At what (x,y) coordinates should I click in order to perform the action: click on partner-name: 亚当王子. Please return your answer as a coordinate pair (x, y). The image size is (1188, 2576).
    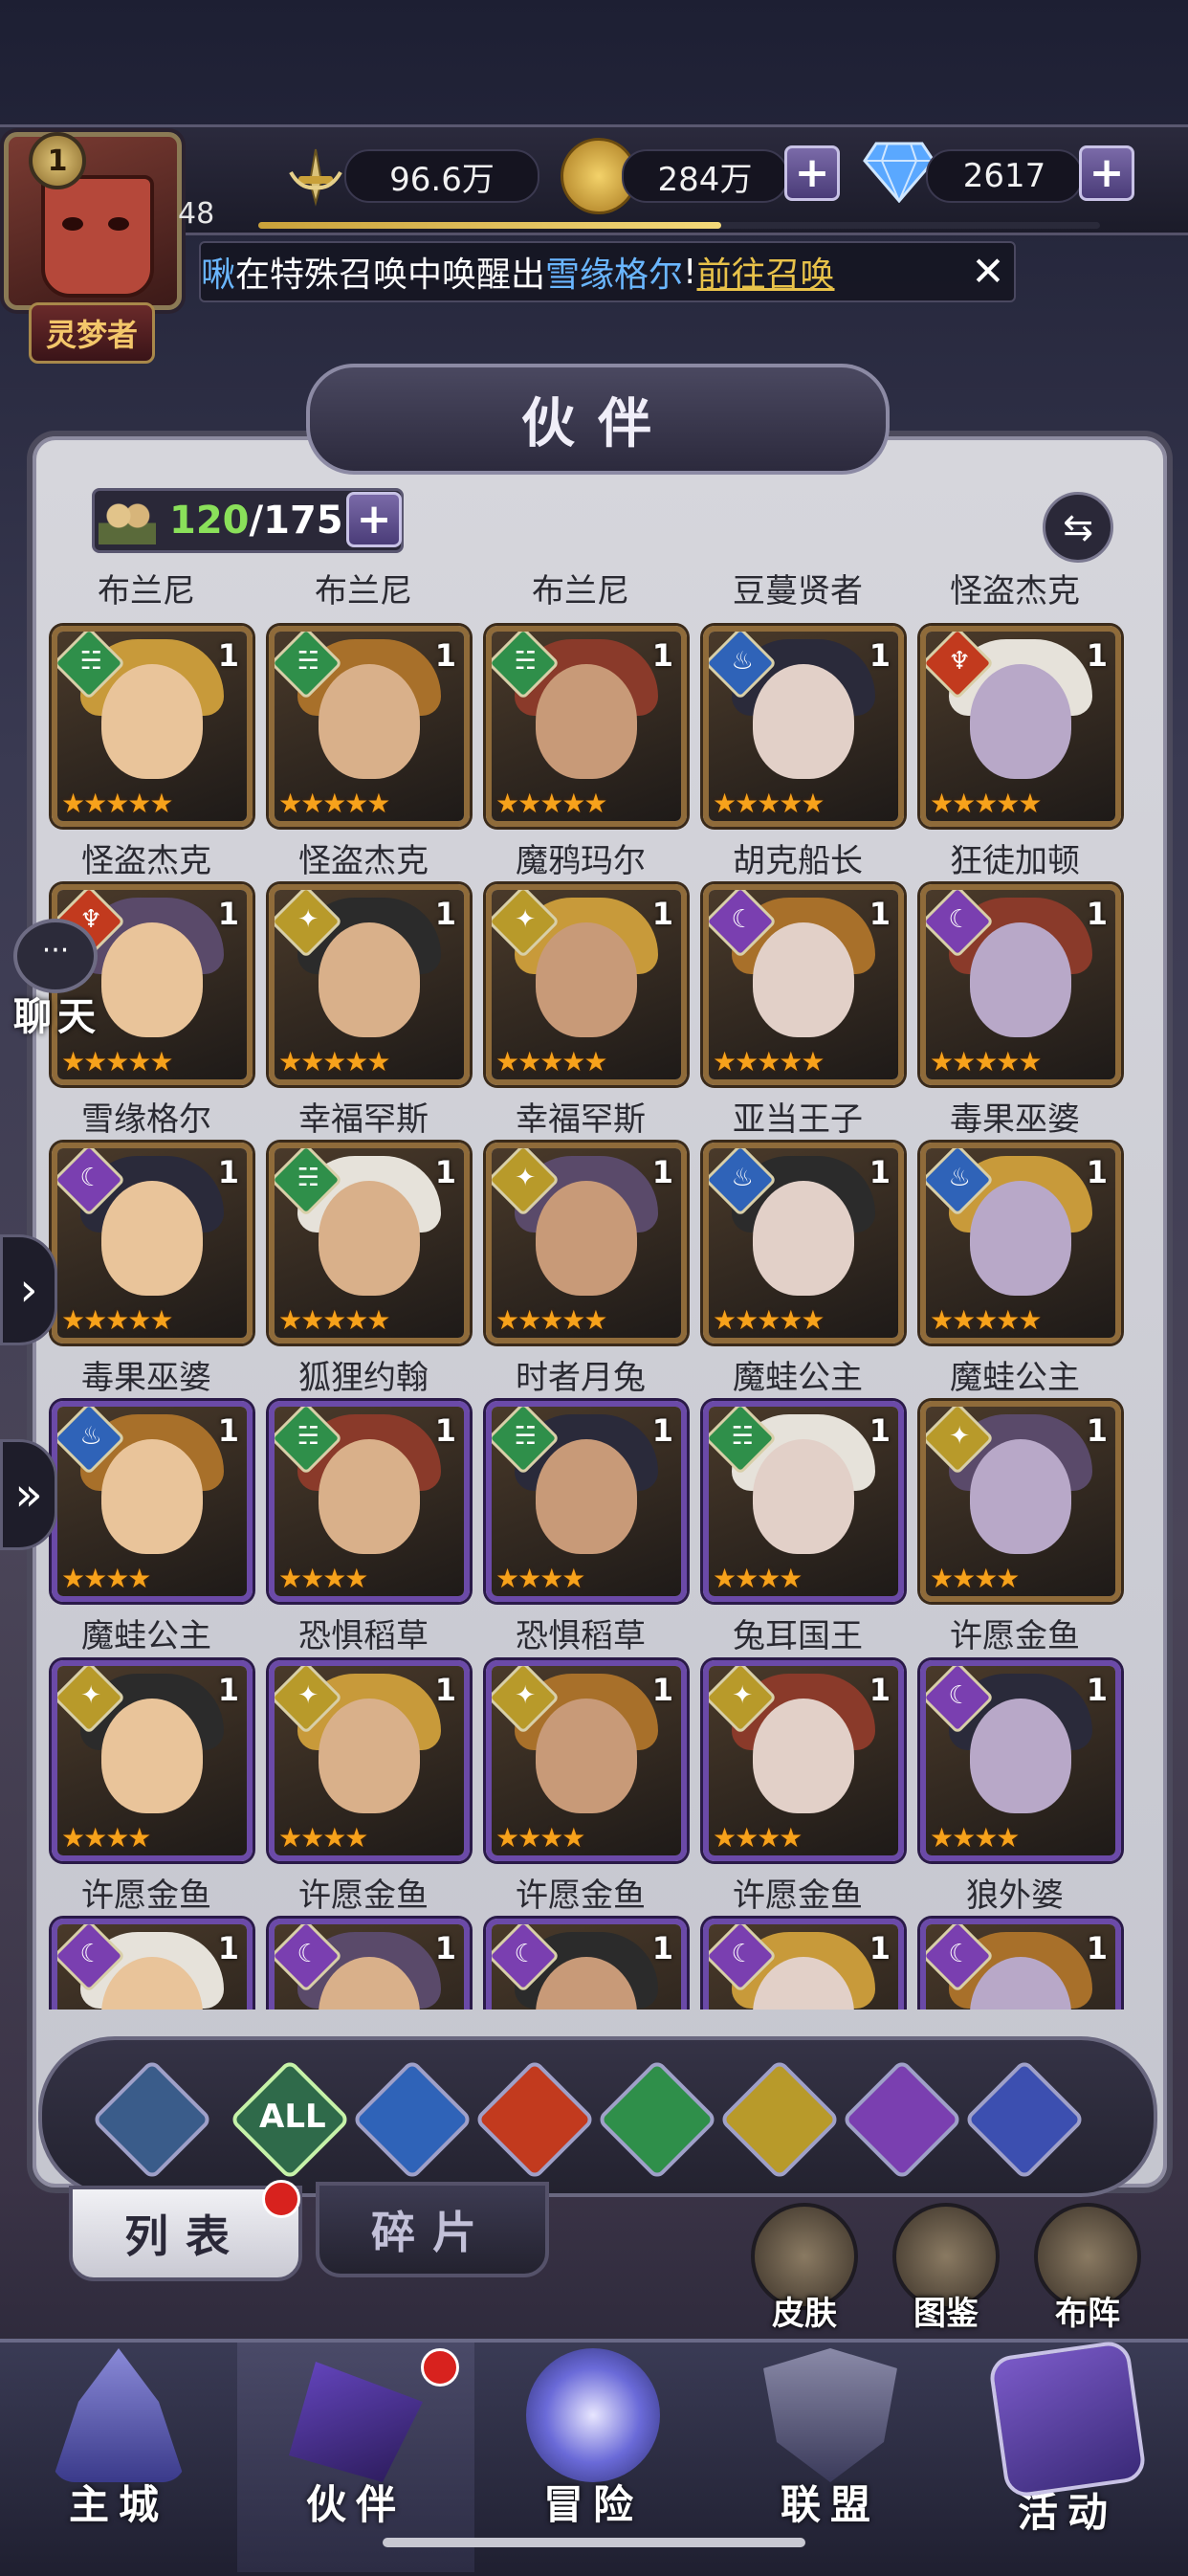
    Looking at the image, I should click on (798, 1120).